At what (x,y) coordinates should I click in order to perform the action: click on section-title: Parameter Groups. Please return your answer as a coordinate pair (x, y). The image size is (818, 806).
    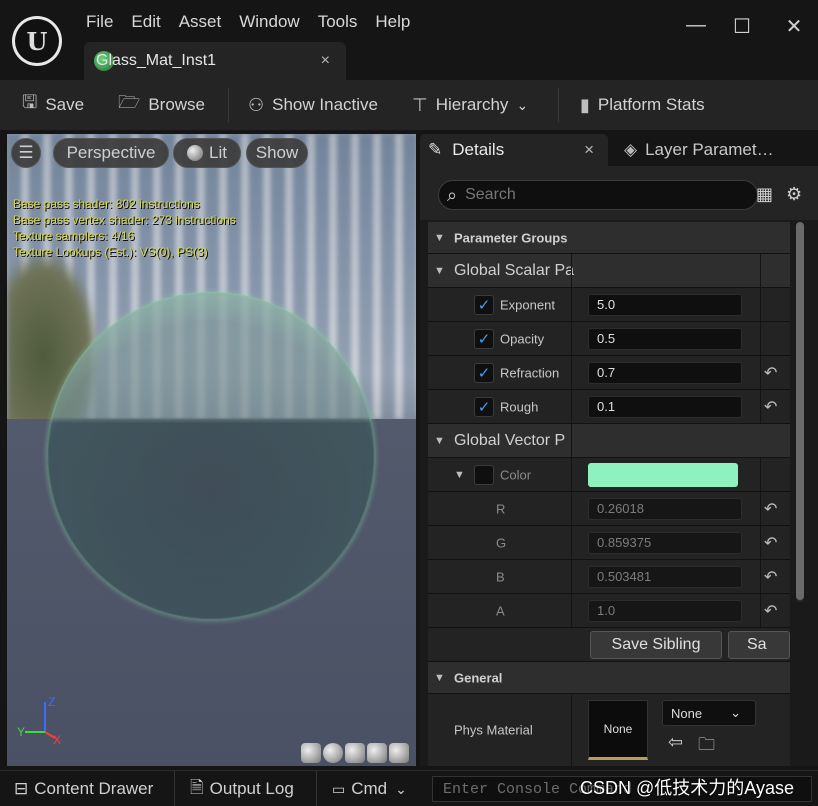
    Looking at the image, I should click on (511, 237).